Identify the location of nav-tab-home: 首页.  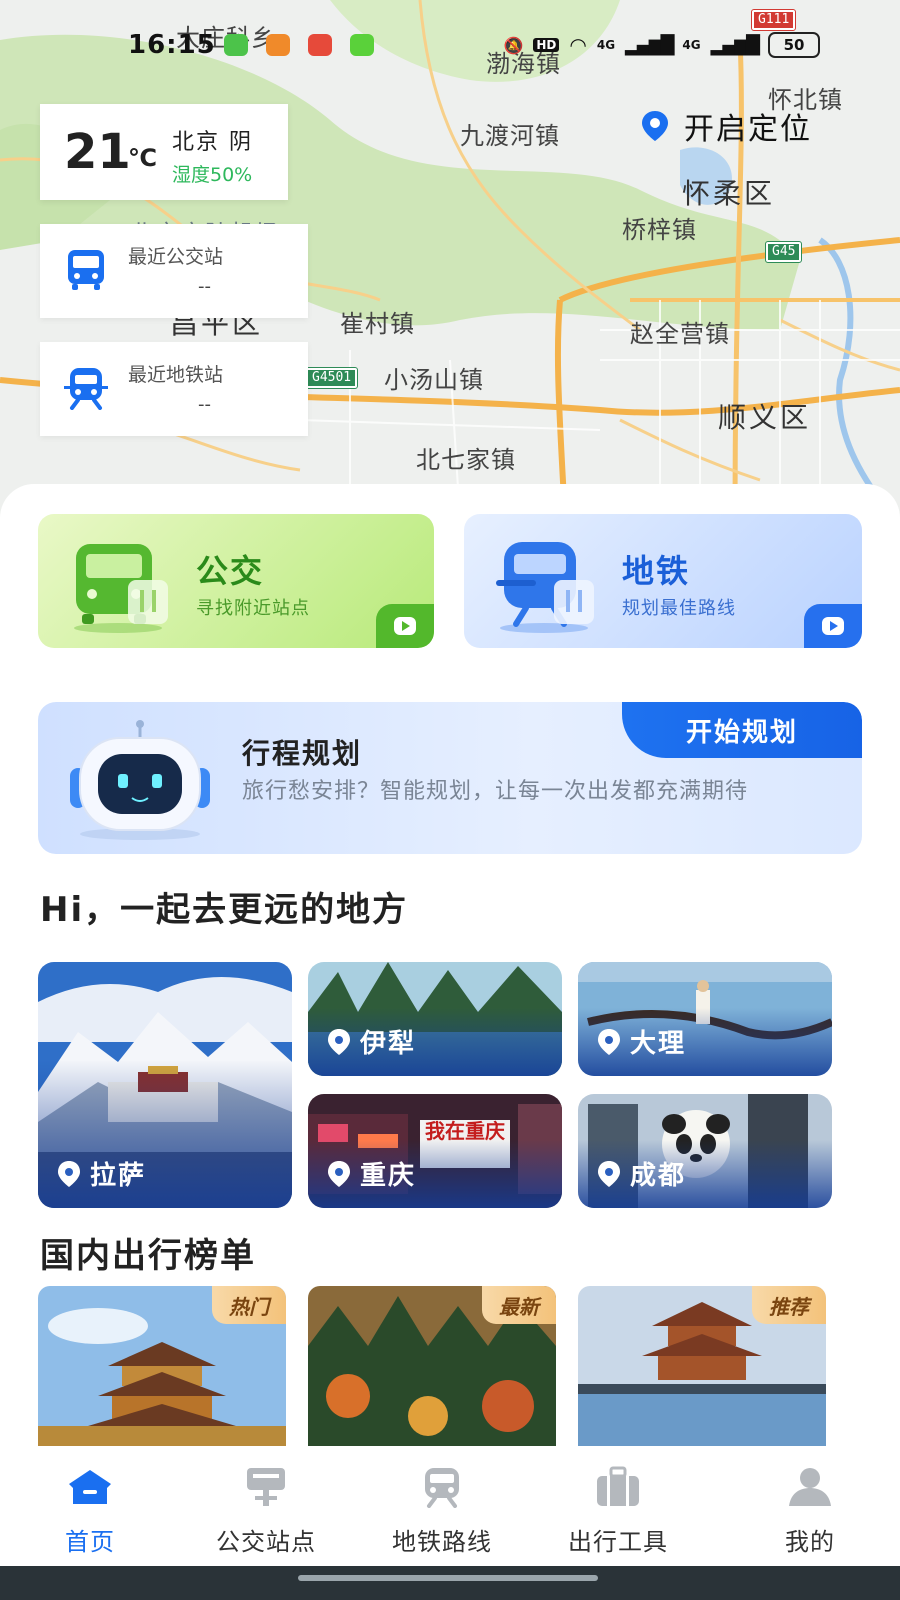
(90, 1511).